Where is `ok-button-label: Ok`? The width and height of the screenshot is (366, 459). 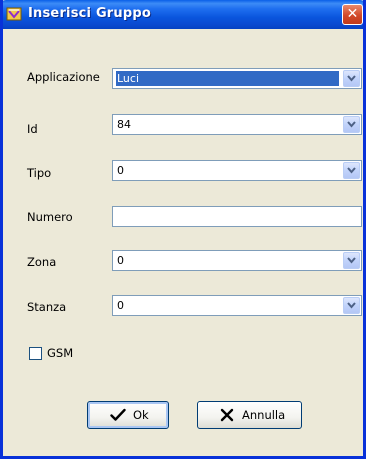
ok-button-label: Ok is located at coordinates (141, 415).